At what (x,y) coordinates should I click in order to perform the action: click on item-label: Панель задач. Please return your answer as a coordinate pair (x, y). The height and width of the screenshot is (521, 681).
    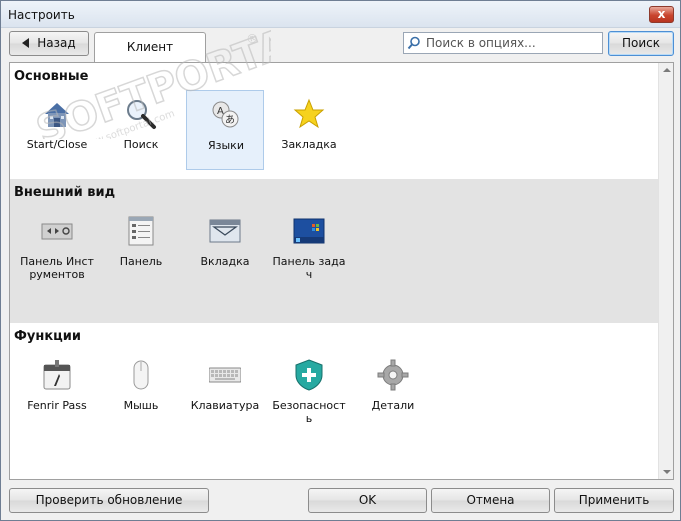
    Looking at the image, I should click on (309, 268).